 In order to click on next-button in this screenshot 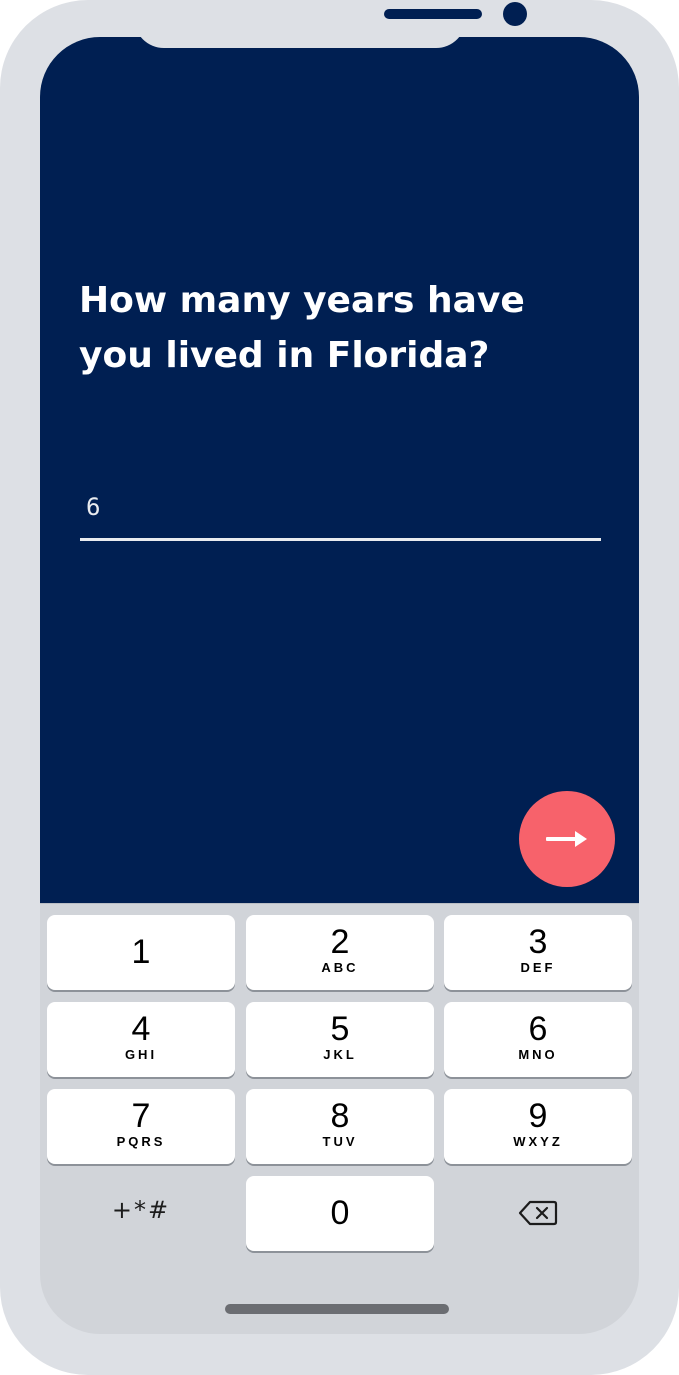, I will do `click(567, 839)`.